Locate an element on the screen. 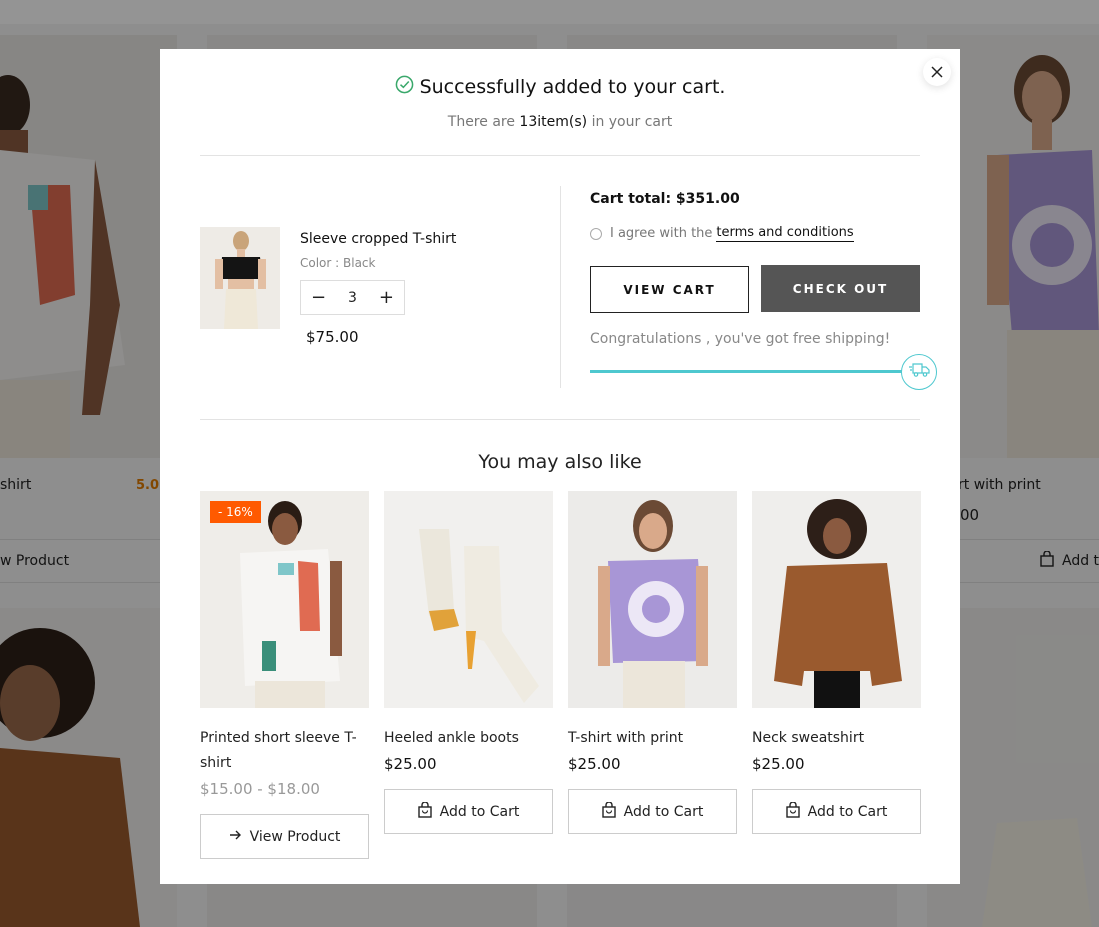  cart-item-image is located at coordinates (240, 278).